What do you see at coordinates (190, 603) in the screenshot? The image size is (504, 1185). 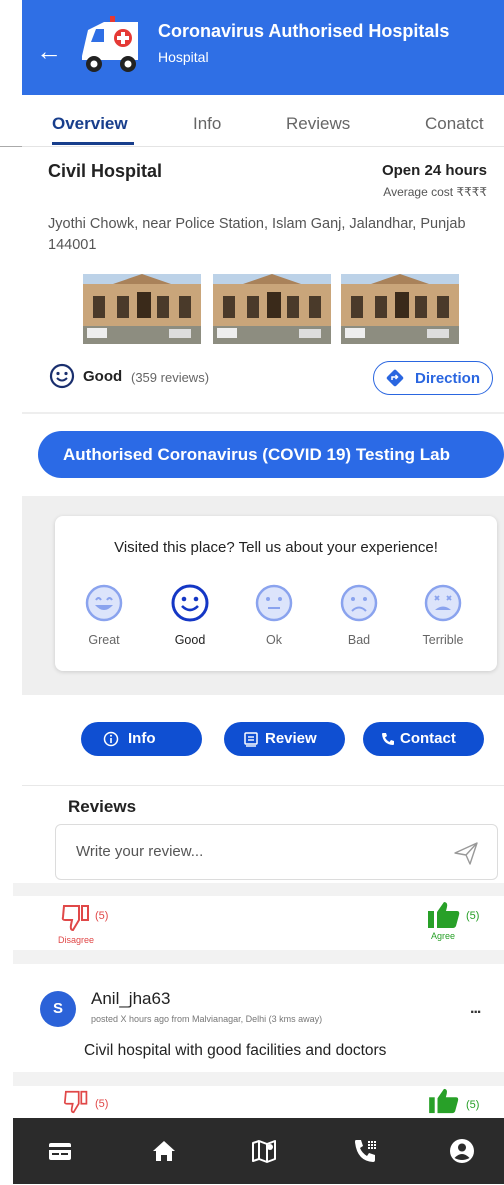 I see `good-face-icon` at bounding box center [190, 603].